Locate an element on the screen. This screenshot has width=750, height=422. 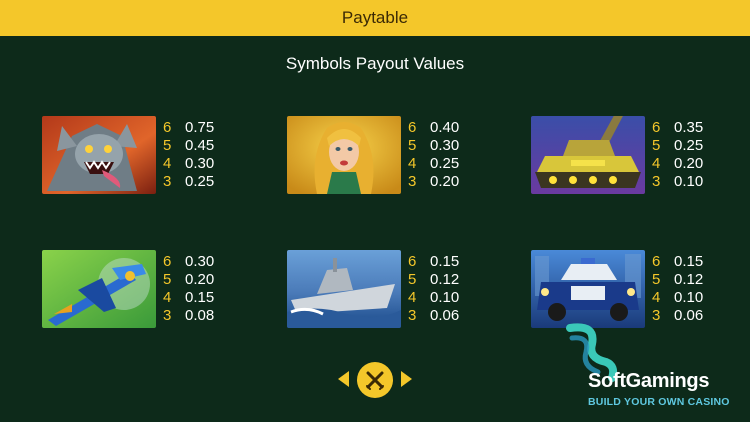
demon-monster-icon is located at coordinates (99, 155).